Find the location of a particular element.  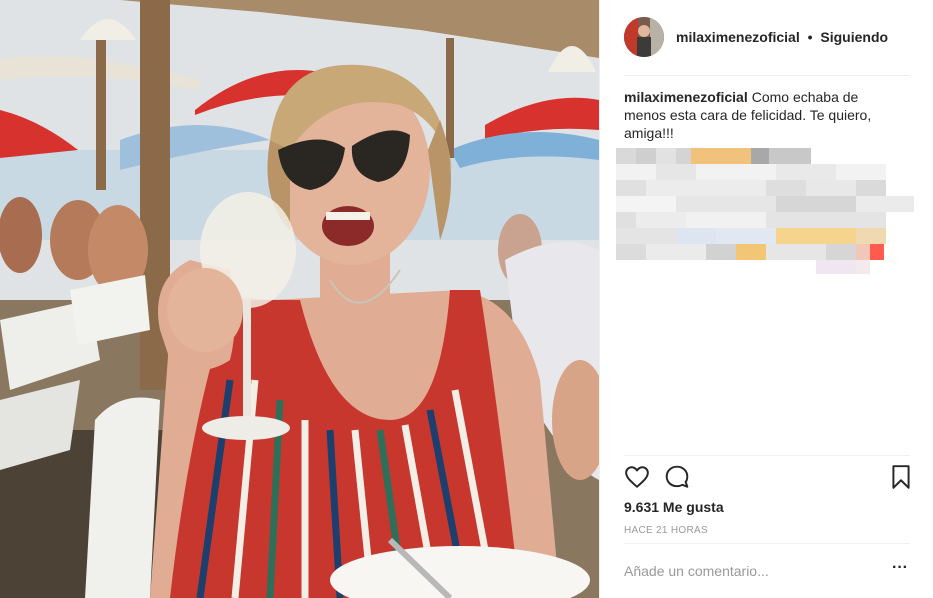

avatar-image-icon is located at coordinates (644, 37).